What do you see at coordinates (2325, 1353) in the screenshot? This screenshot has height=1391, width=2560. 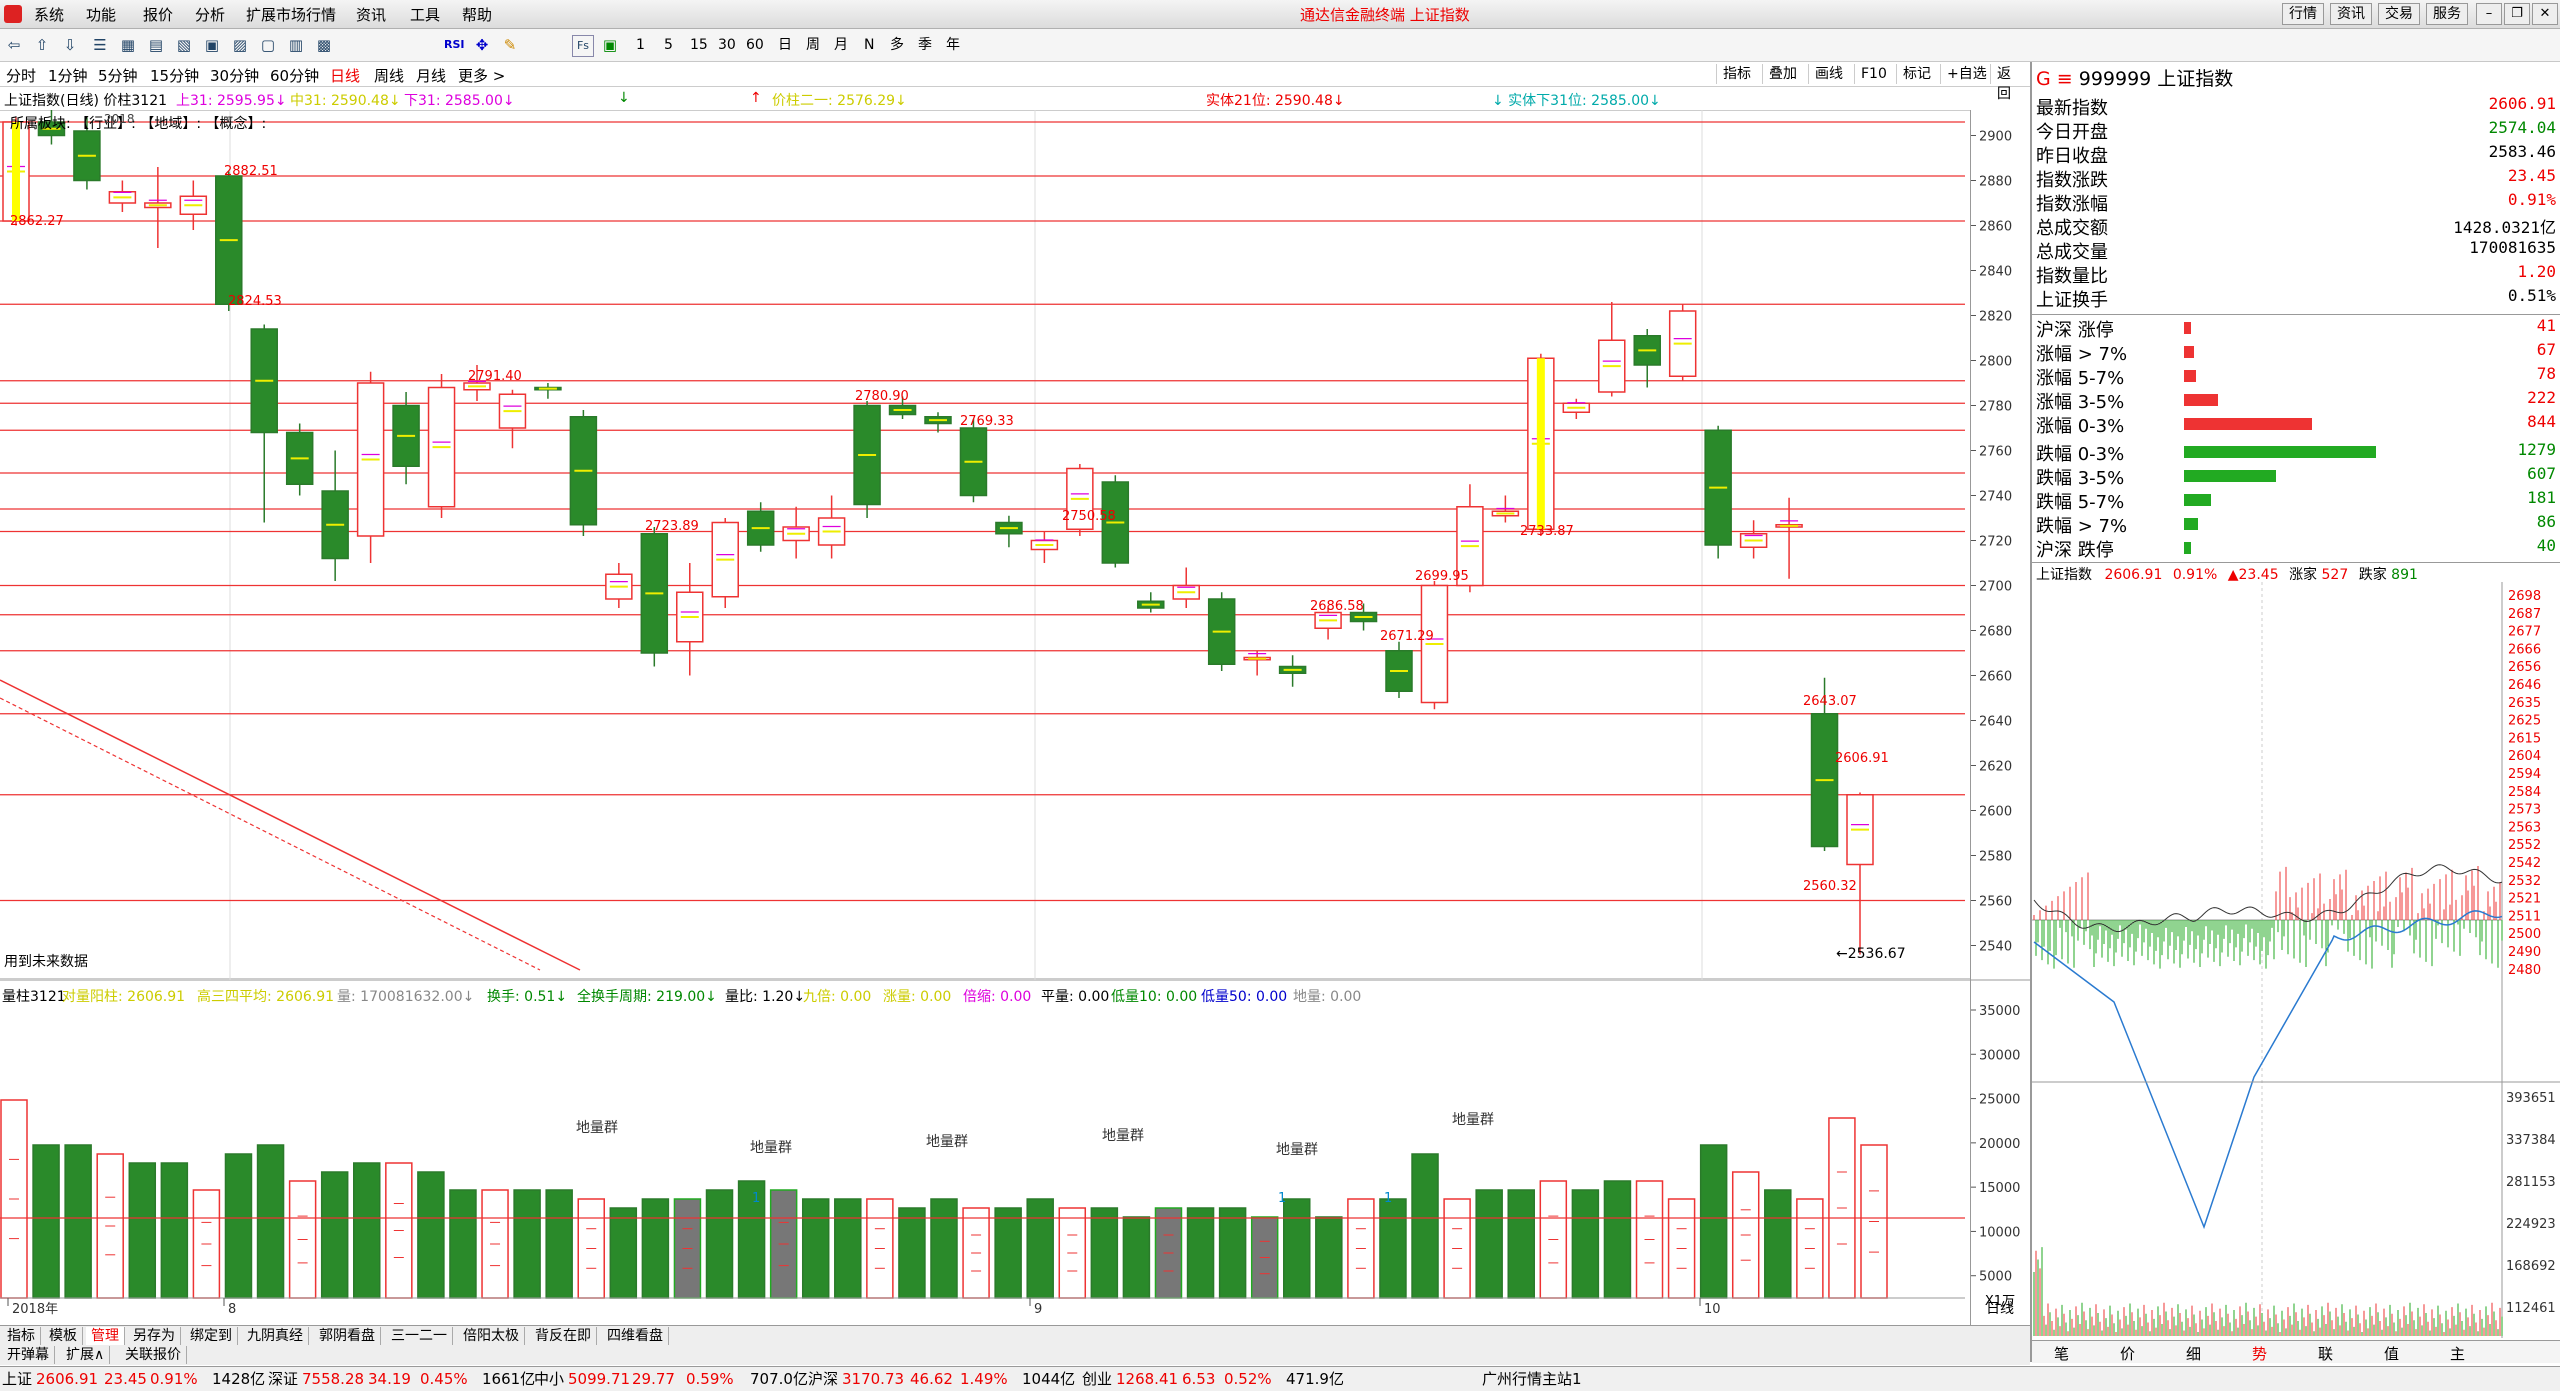 I see `panel-tab: 联` at bounding box center [2325, 1353].